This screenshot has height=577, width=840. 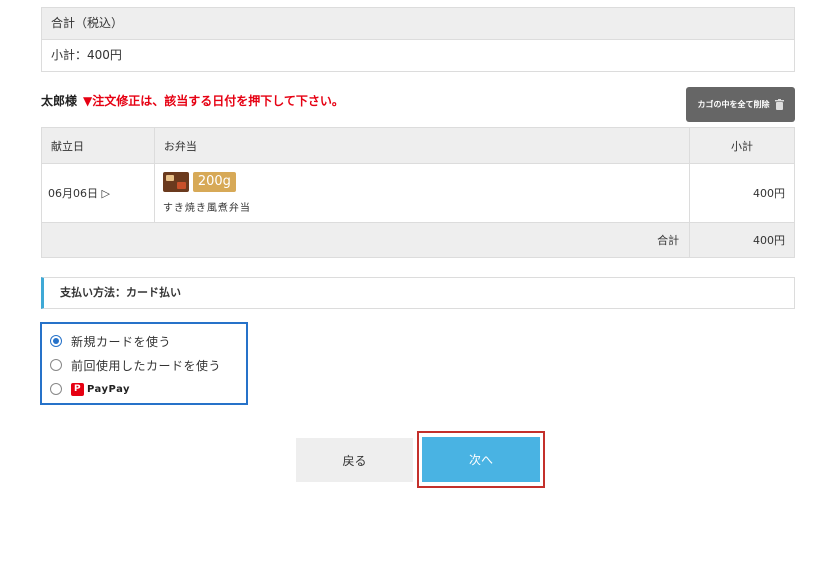 I want to click on greeting: 太郎様 ▼注文修正は、該当する日付を押下して下さい。, so click(x=192, y=100).